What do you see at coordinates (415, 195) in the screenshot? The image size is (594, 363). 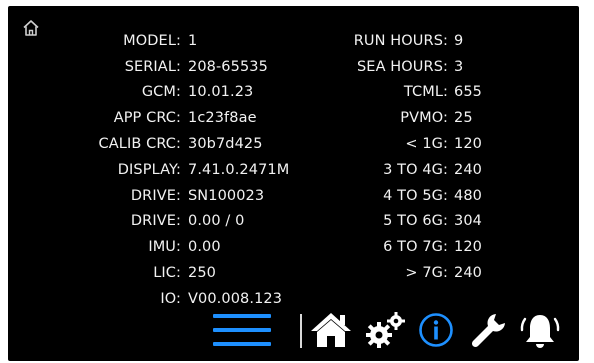 I see `info-label: 4 TO 5G:` at bounding box center [415, 195].